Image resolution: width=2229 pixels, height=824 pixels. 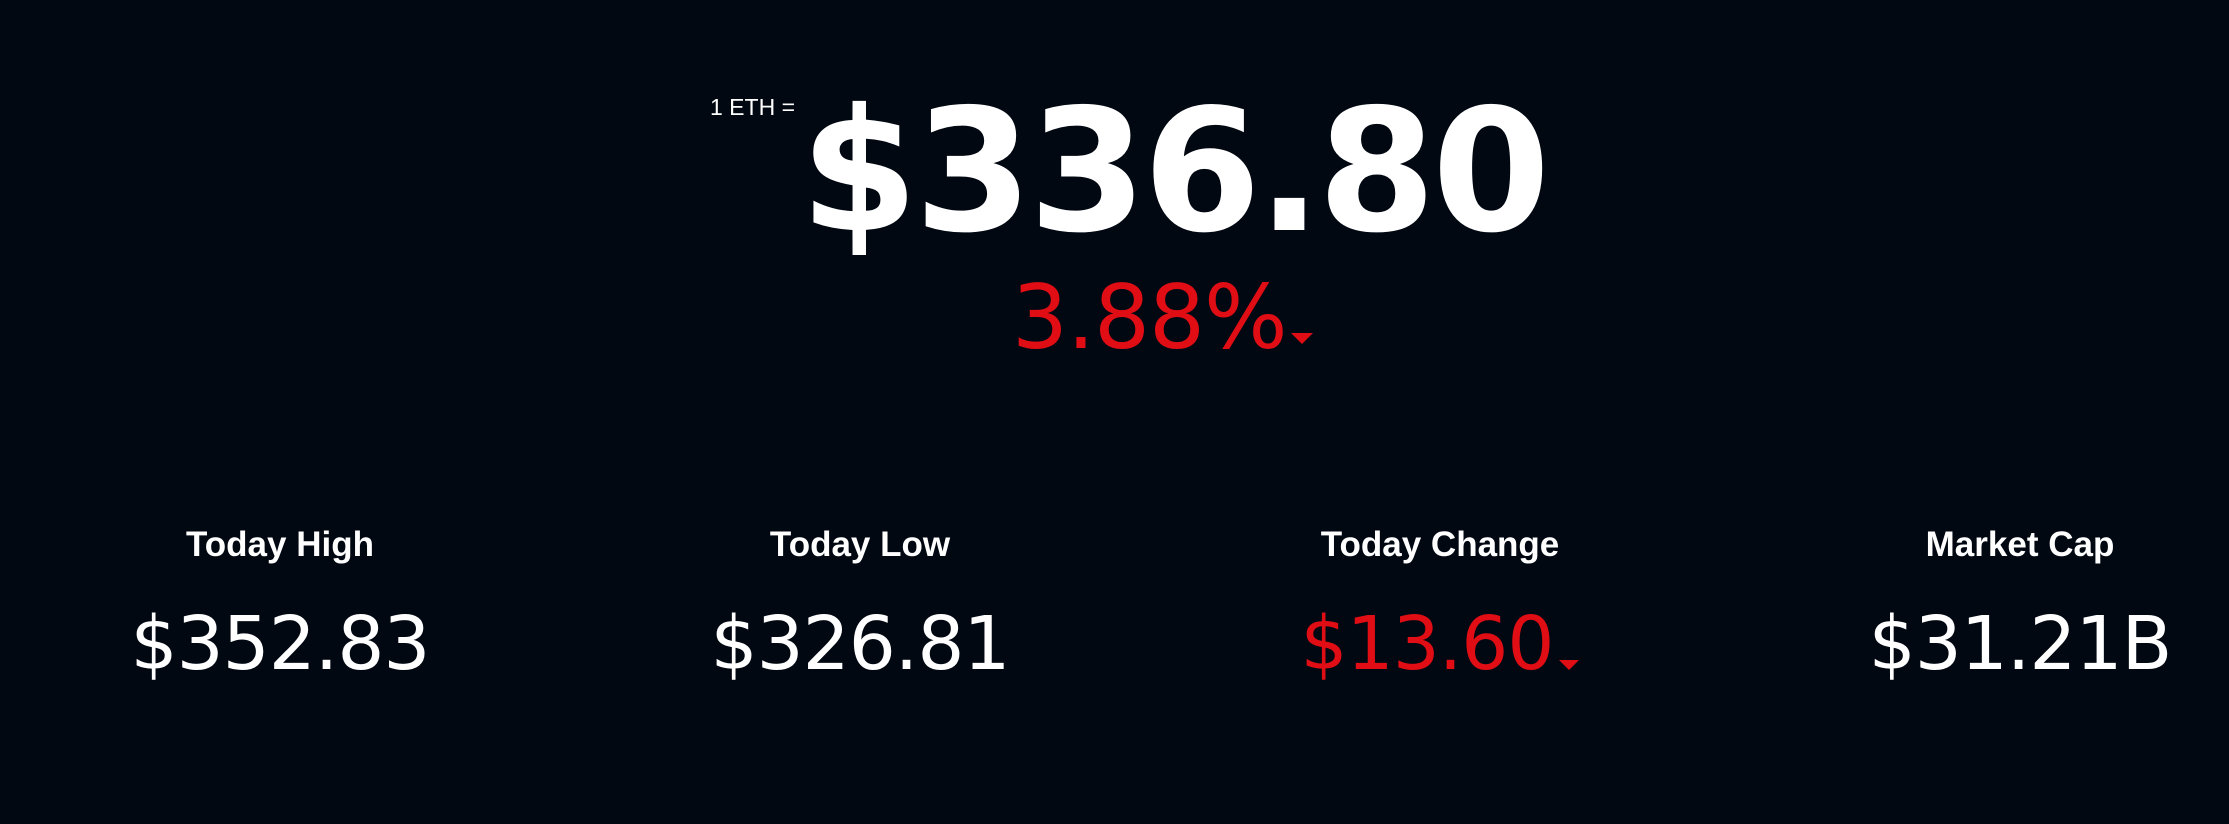 I want to click on percent-change: 3.88%, so click(x=1162, y=318).